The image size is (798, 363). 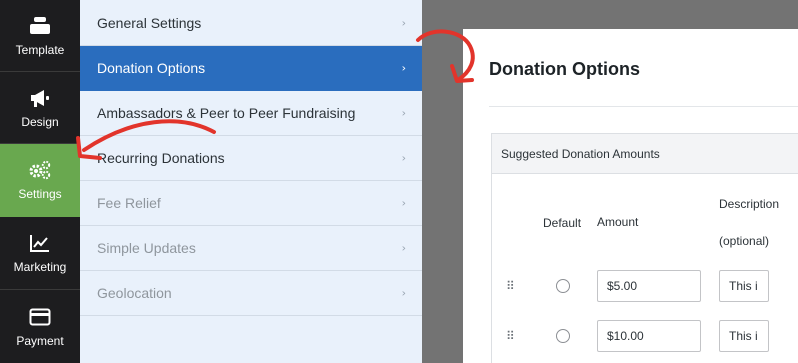 What do you see at coordinates (251, 158) in the screenshot?
I see `menu-item-recurring-donations: Recurring Donations ›` at bounding box center [251, 158].